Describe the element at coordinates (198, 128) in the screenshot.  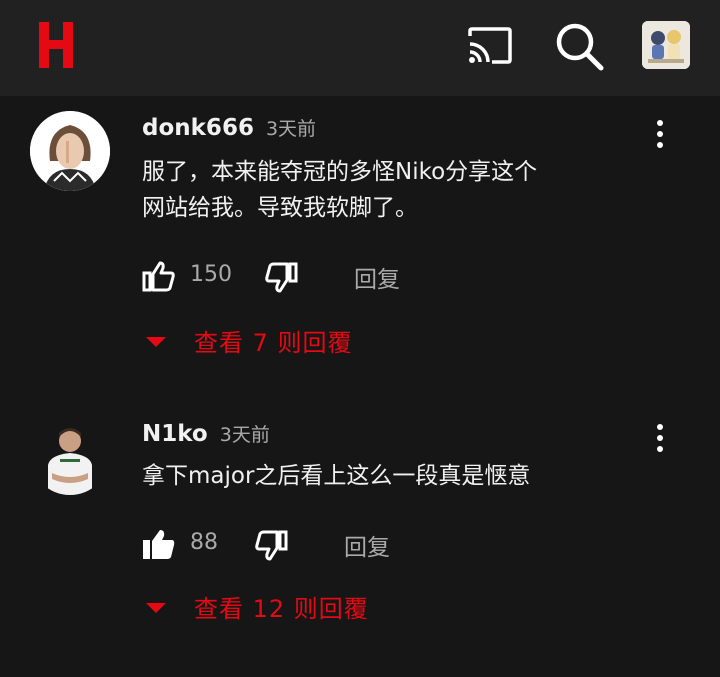
I see `comment-author: donk666` at that location.